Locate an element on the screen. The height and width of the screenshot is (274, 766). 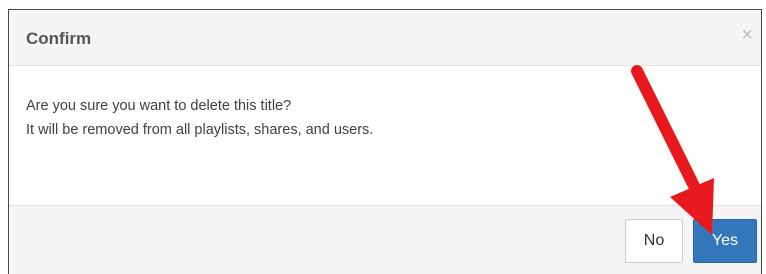
no-button: No is located at coordinates (654, 241).